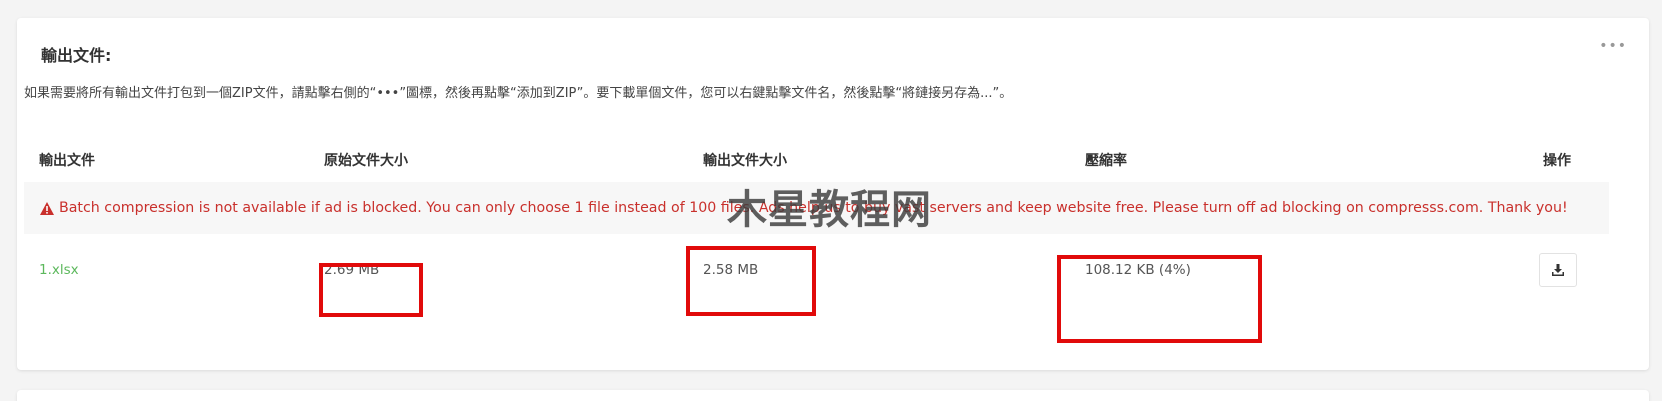 The image size is (1662, 401). What do you see at coordinates (1557, 161) in the screenshot?
I see `header-actions: 操作` at bounding box center [1557, 161].